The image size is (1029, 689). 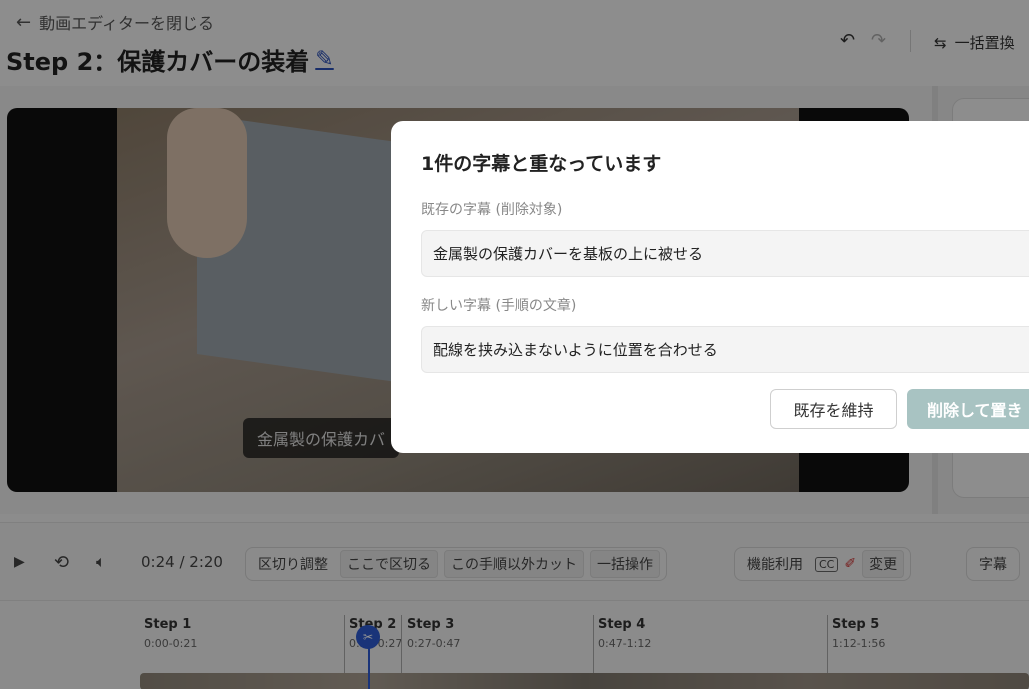 What do you see at coordinates (541, 164) in the screenshot?
I see `dialog-title: 1件の字幕と重なっています` at bounding box center [541, 164].